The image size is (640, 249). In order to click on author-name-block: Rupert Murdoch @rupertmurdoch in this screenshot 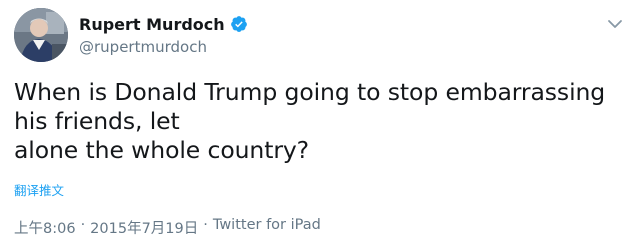, I will do `click(163, 34)`.